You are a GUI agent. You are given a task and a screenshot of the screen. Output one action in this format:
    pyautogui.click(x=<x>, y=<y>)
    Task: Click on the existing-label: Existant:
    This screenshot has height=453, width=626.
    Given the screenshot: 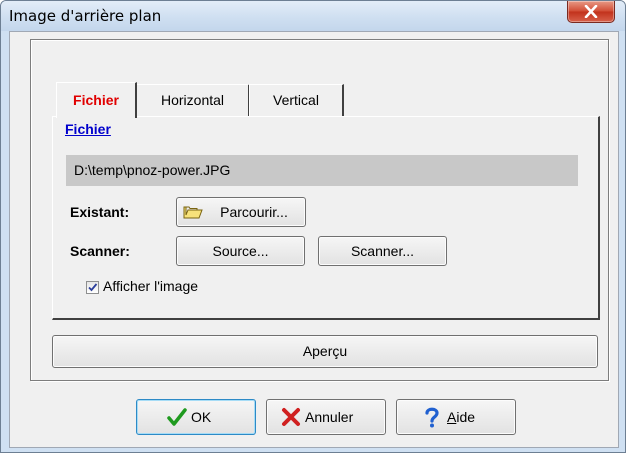 What is the action you would take?
    pyautogui.click(x=100, y=212)
    